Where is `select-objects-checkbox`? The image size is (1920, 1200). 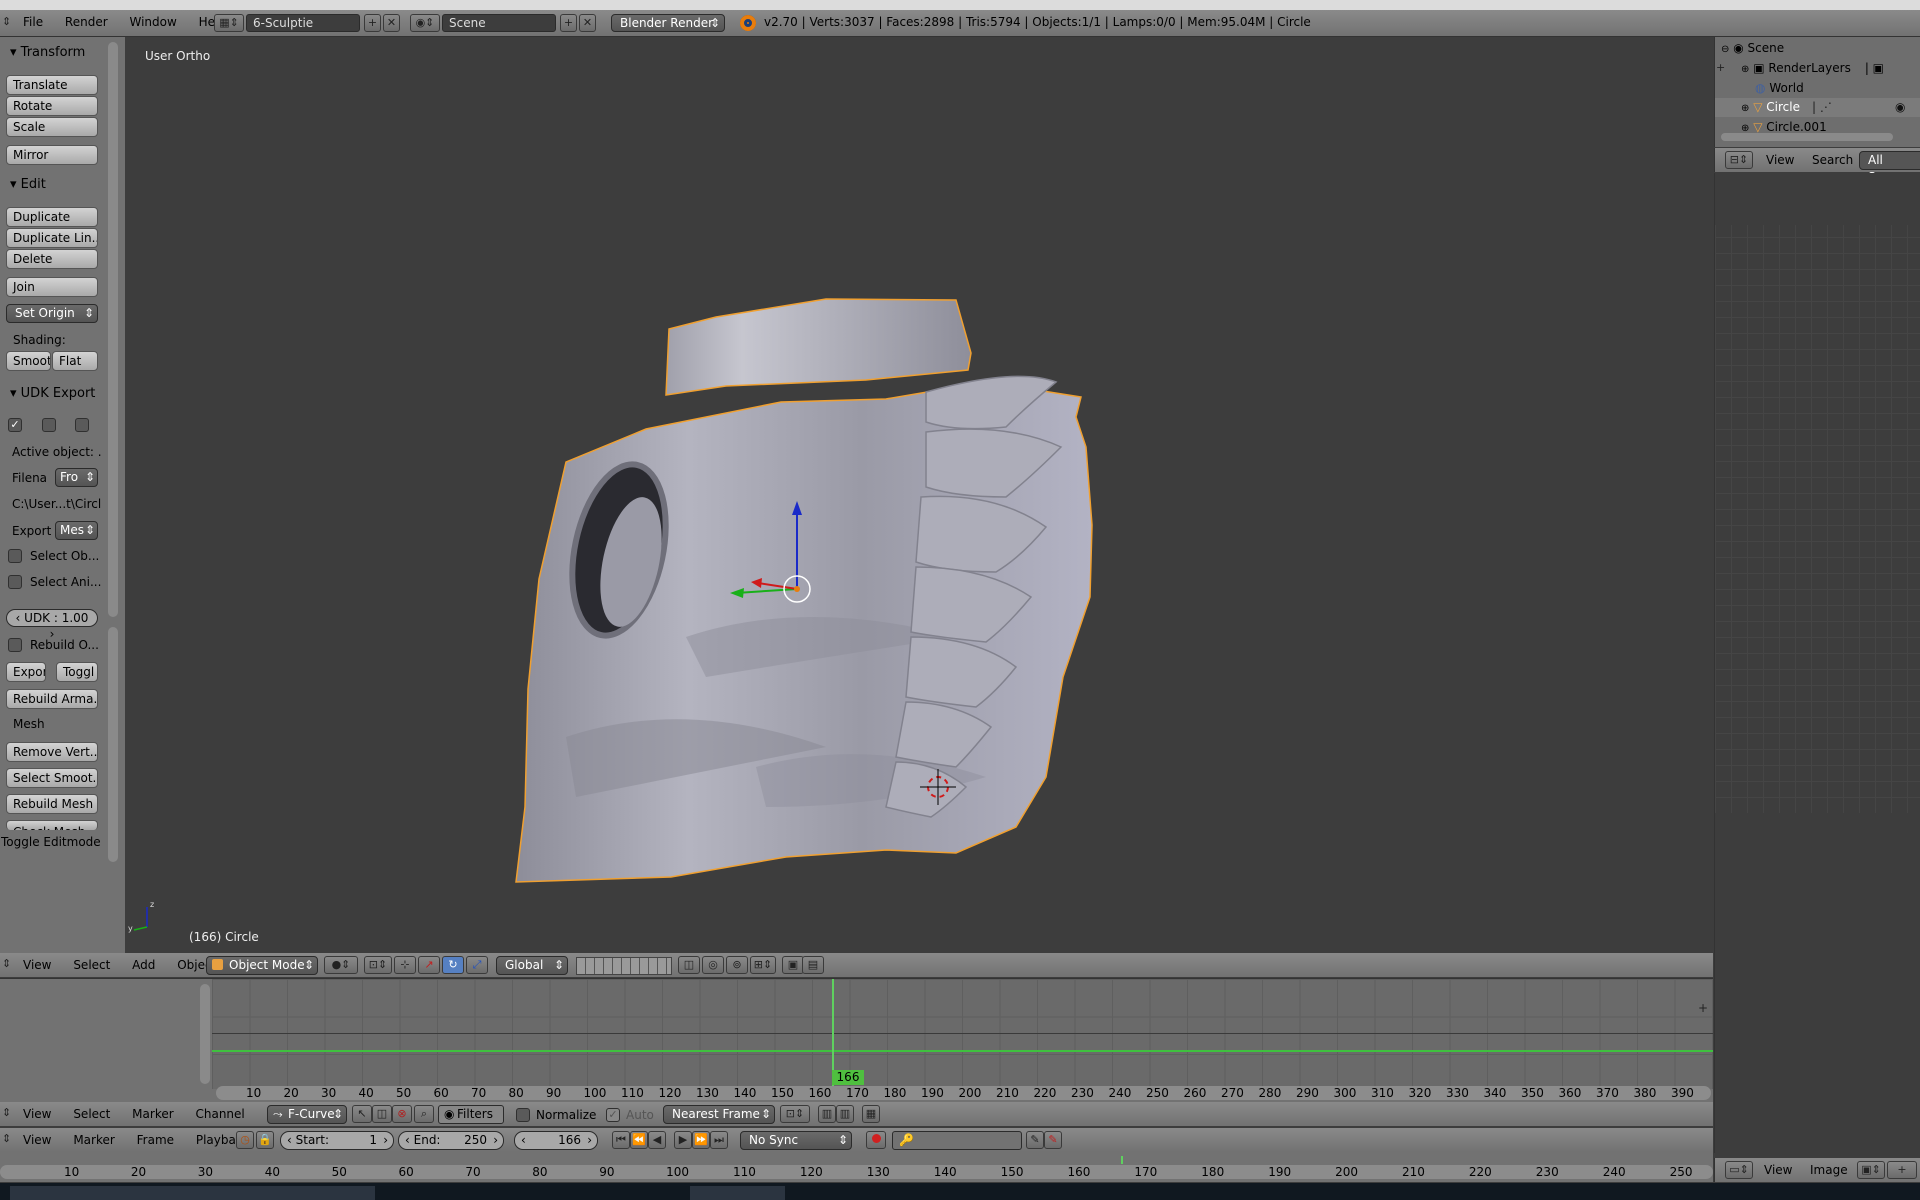
select-objects-checkbox is located at coordinates (15, 556).